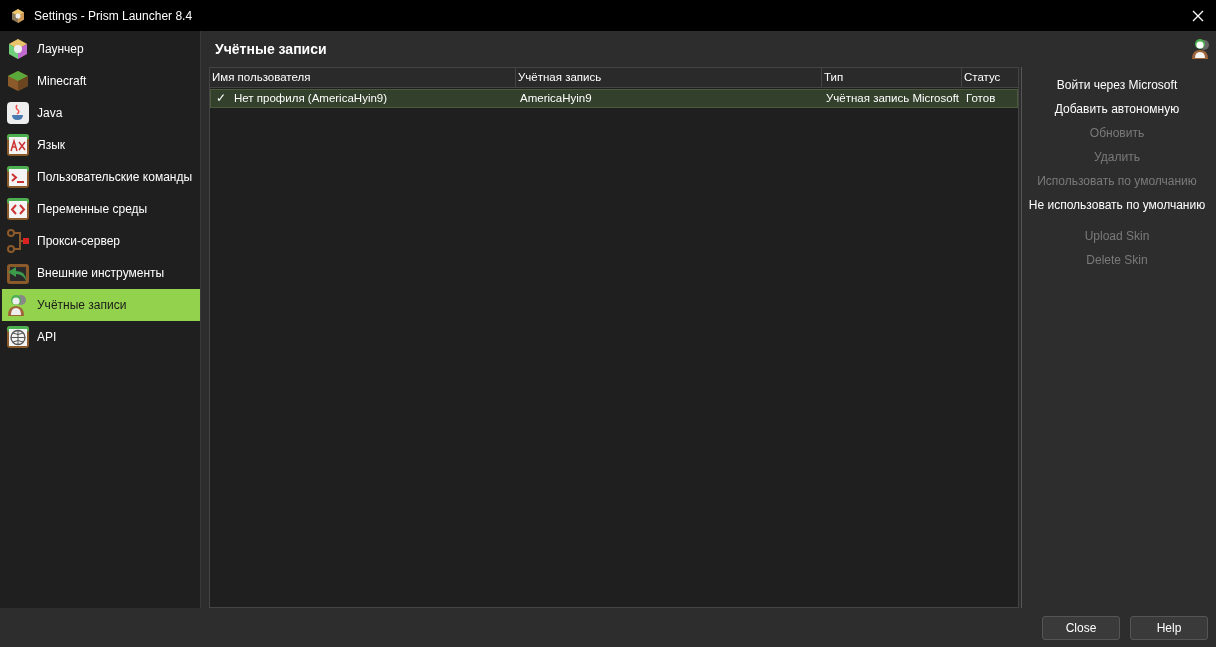 Image resolution: width=1216 pixels, height=647 pixels. I want to click on column-header: Тип, so click(892, 77).